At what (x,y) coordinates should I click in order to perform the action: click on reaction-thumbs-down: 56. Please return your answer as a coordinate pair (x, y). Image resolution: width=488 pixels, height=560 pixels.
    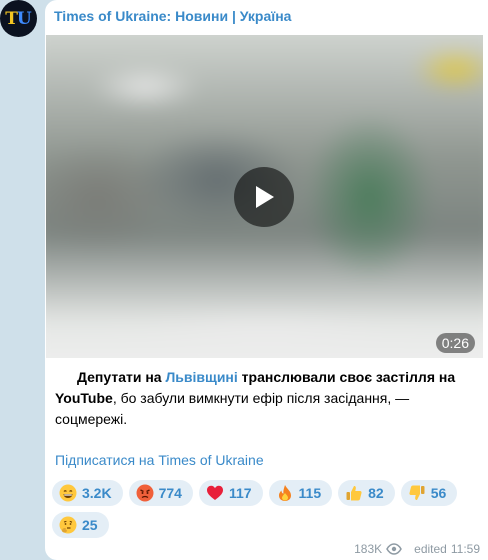
    Looking at the image, I should click on (429, 493).